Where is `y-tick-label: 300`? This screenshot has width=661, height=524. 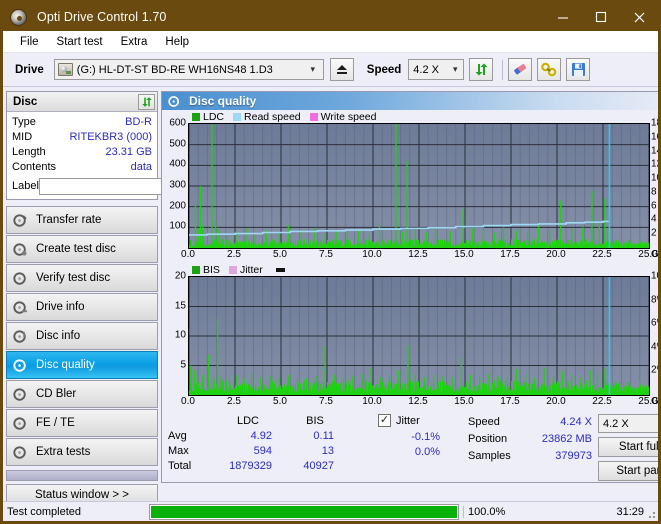
y-tick-label: 300 is located at coordinates (177, 185).